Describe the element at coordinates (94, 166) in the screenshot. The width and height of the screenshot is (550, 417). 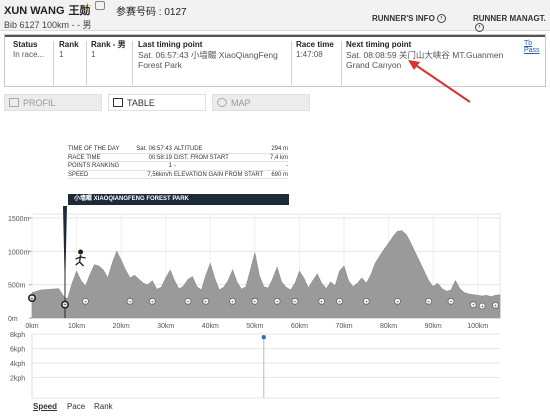
I see `detail-cell: POINTS RANKING` at that location.